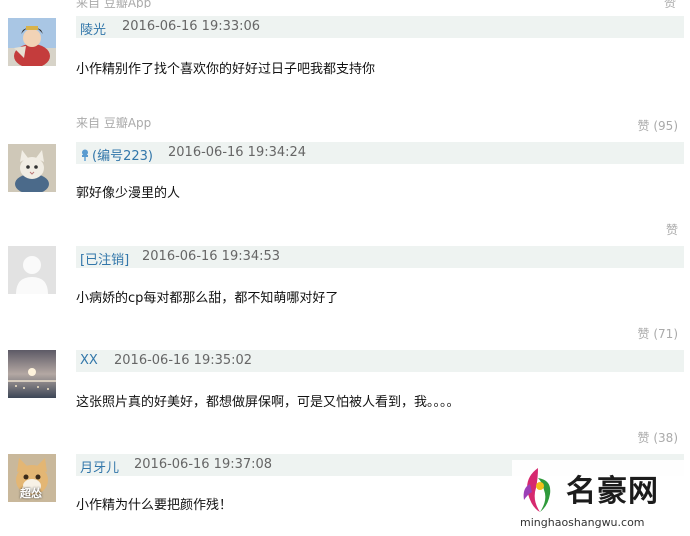 This screenshot has height=536, width=690. Describe the element at coordinates (85, 155) in the screenshot. I see `user-badge-icon` at that location.